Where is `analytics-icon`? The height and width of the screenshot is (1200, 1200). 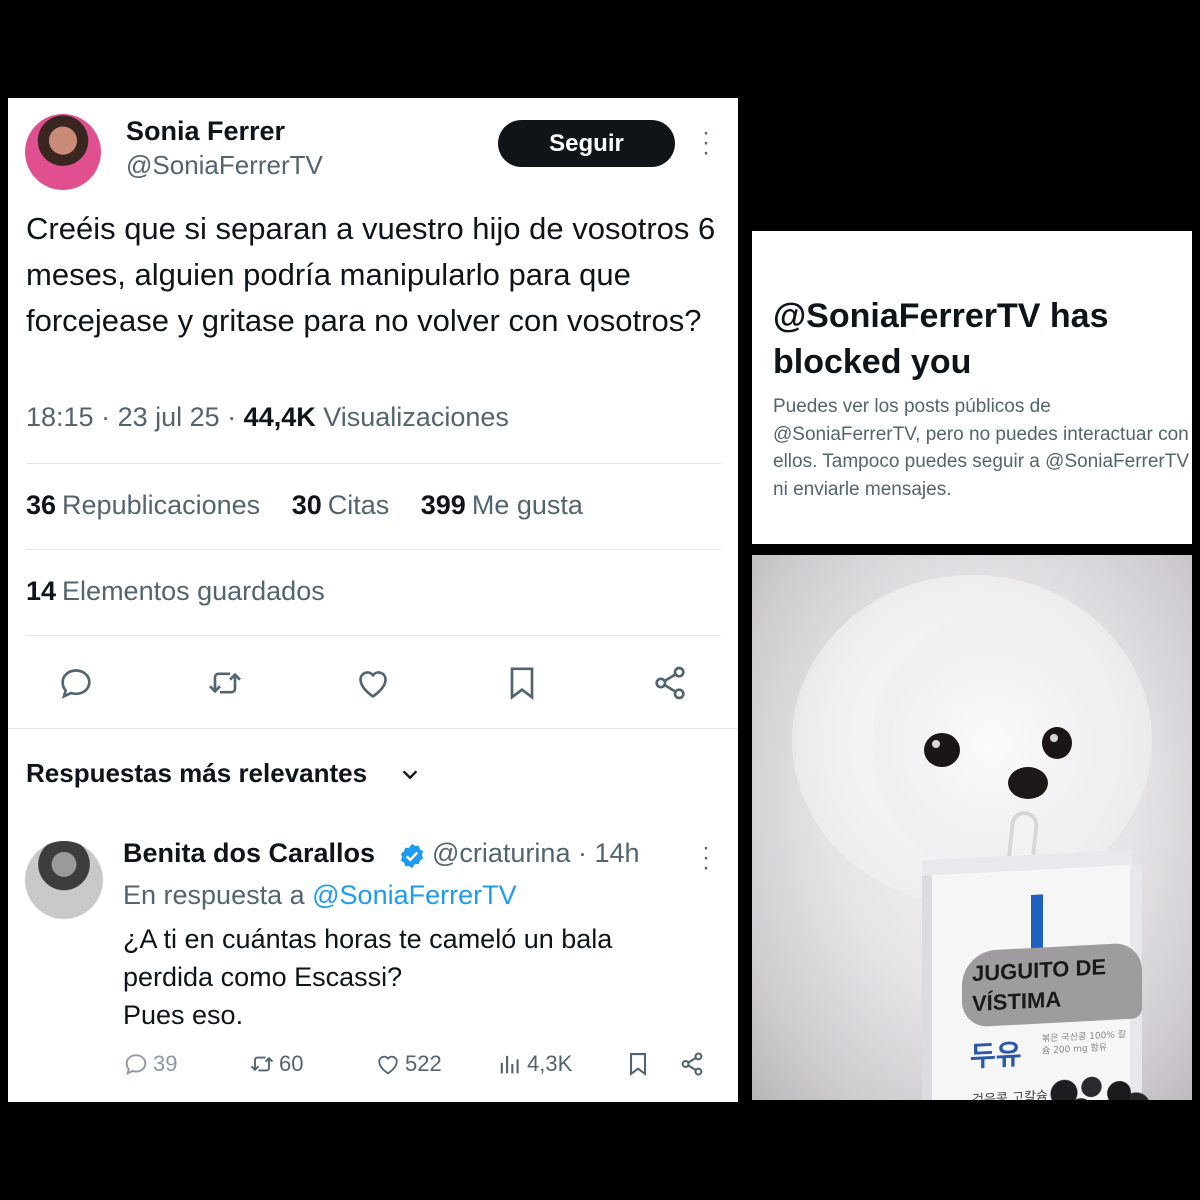
analytics-icon is located at coordinates (509, 1064).